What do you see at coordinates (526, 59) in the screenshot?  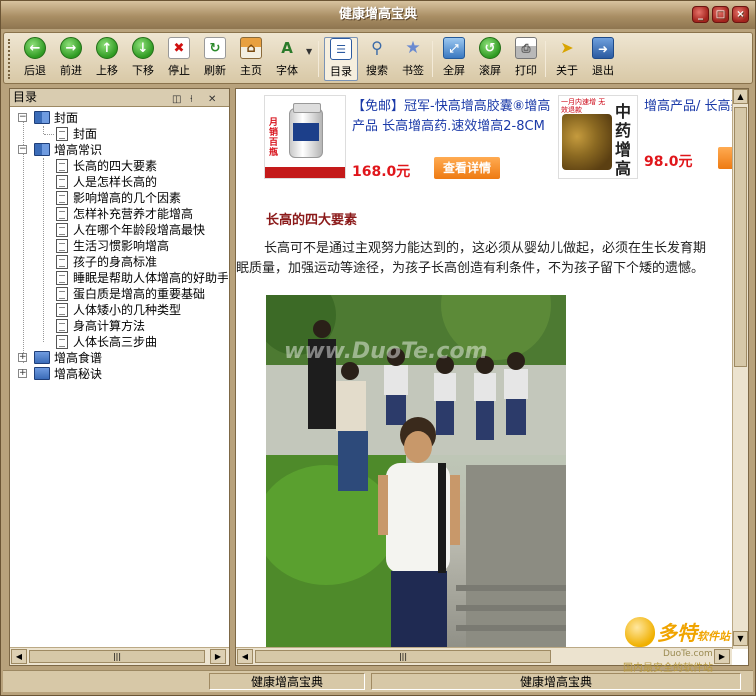 I see `print-button: ⎙ 打印` at bounding box center [526, 59].